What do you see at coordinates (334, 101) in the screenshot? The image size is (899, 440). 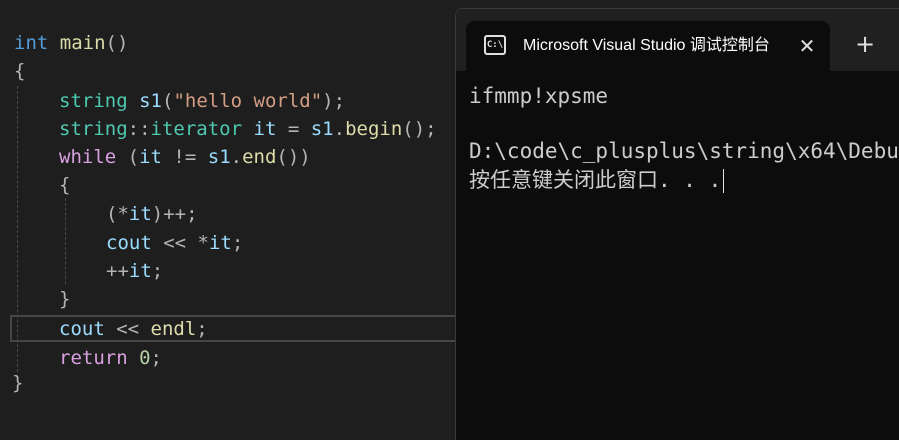 I see `code-token: );` at bounding box center [334, 101].